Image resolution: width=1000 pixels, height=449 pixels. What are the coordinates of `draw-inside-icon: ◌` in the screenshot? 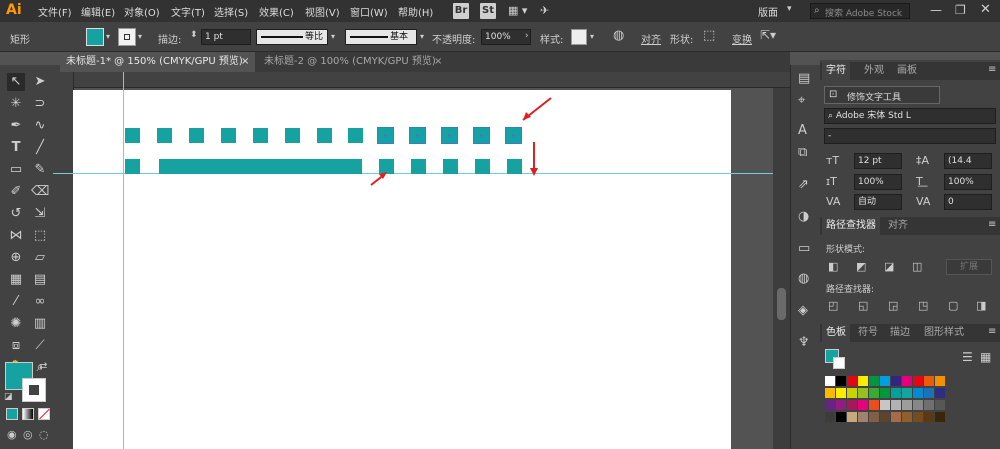 It's located at (44, 434).